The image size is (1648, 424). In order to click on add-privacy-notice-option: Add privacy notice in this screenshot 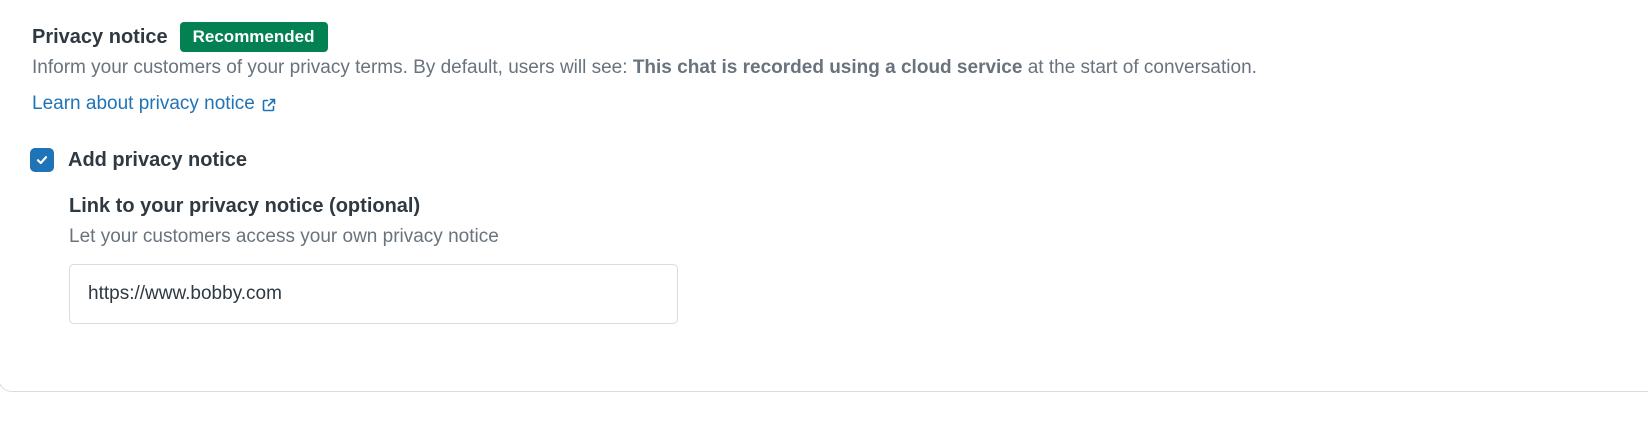, I will do `click(138, 160)`.